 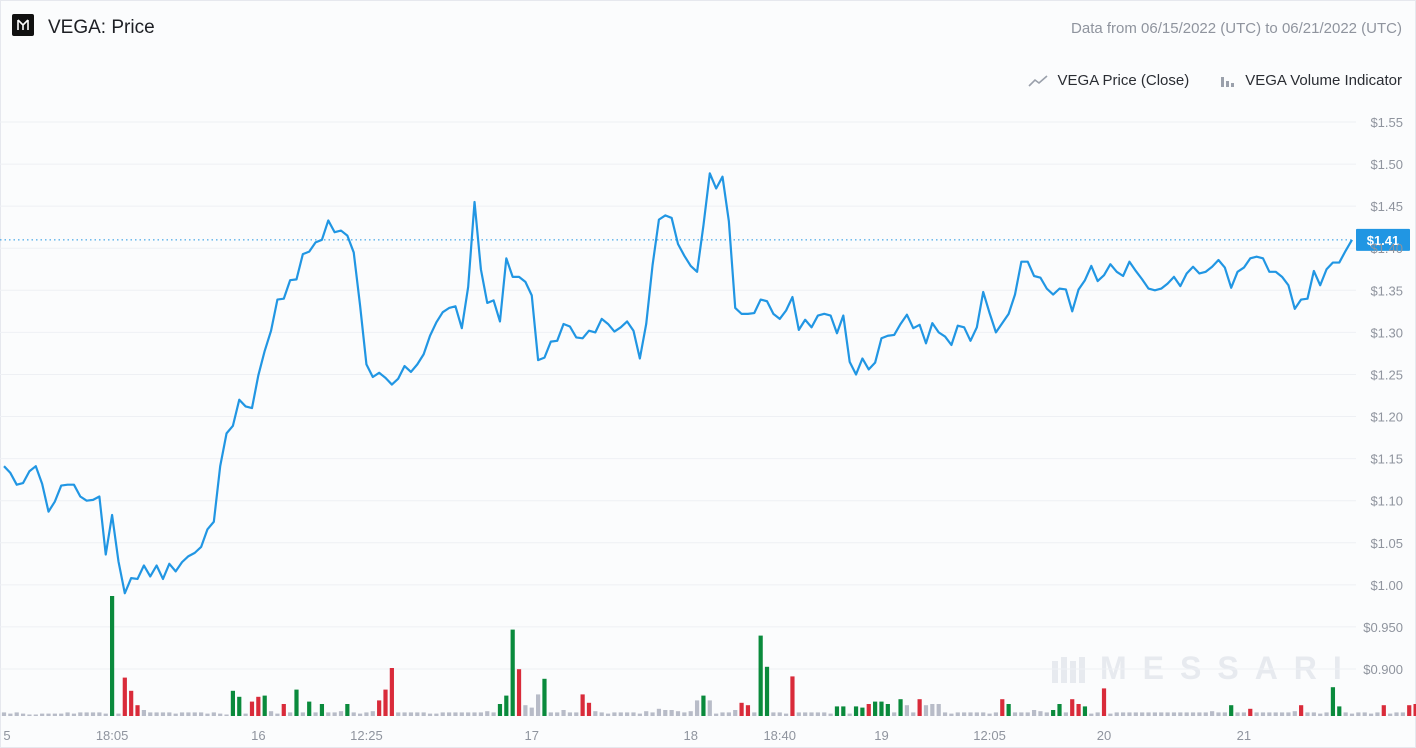 I want to click on x-tick-label: 17, so click(x=532, y=735).